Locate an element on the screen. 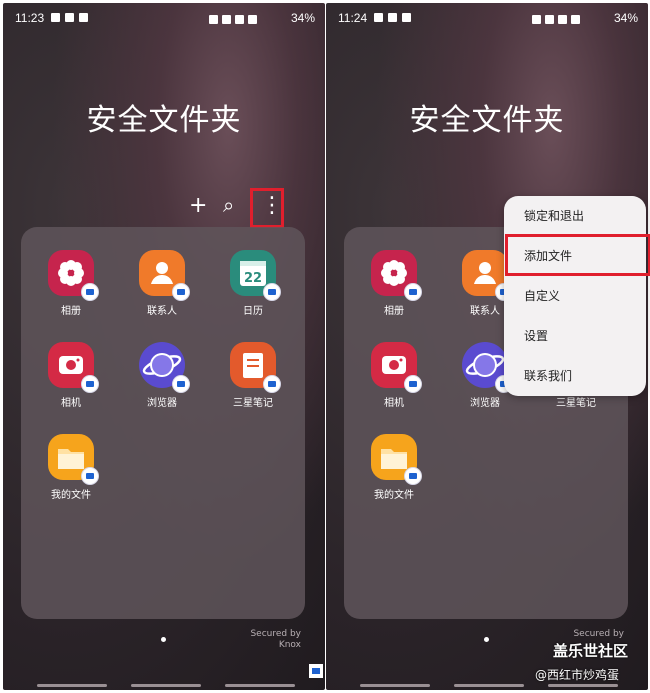 This screenshot has height=693, width=650. status-time: 11:24 is located at coordinates (353, 18).